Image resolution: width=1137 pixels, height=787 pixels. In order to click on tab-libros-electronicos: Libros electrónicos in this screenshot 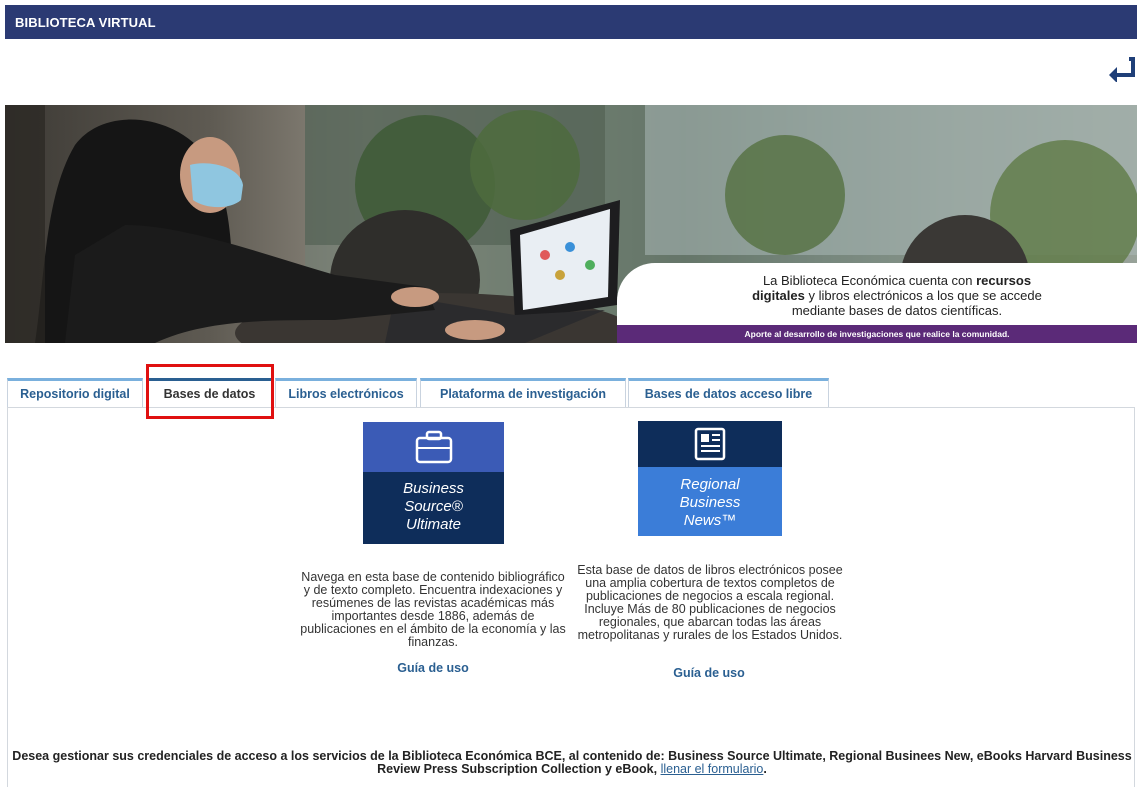, I will do `click(346, 393)`.